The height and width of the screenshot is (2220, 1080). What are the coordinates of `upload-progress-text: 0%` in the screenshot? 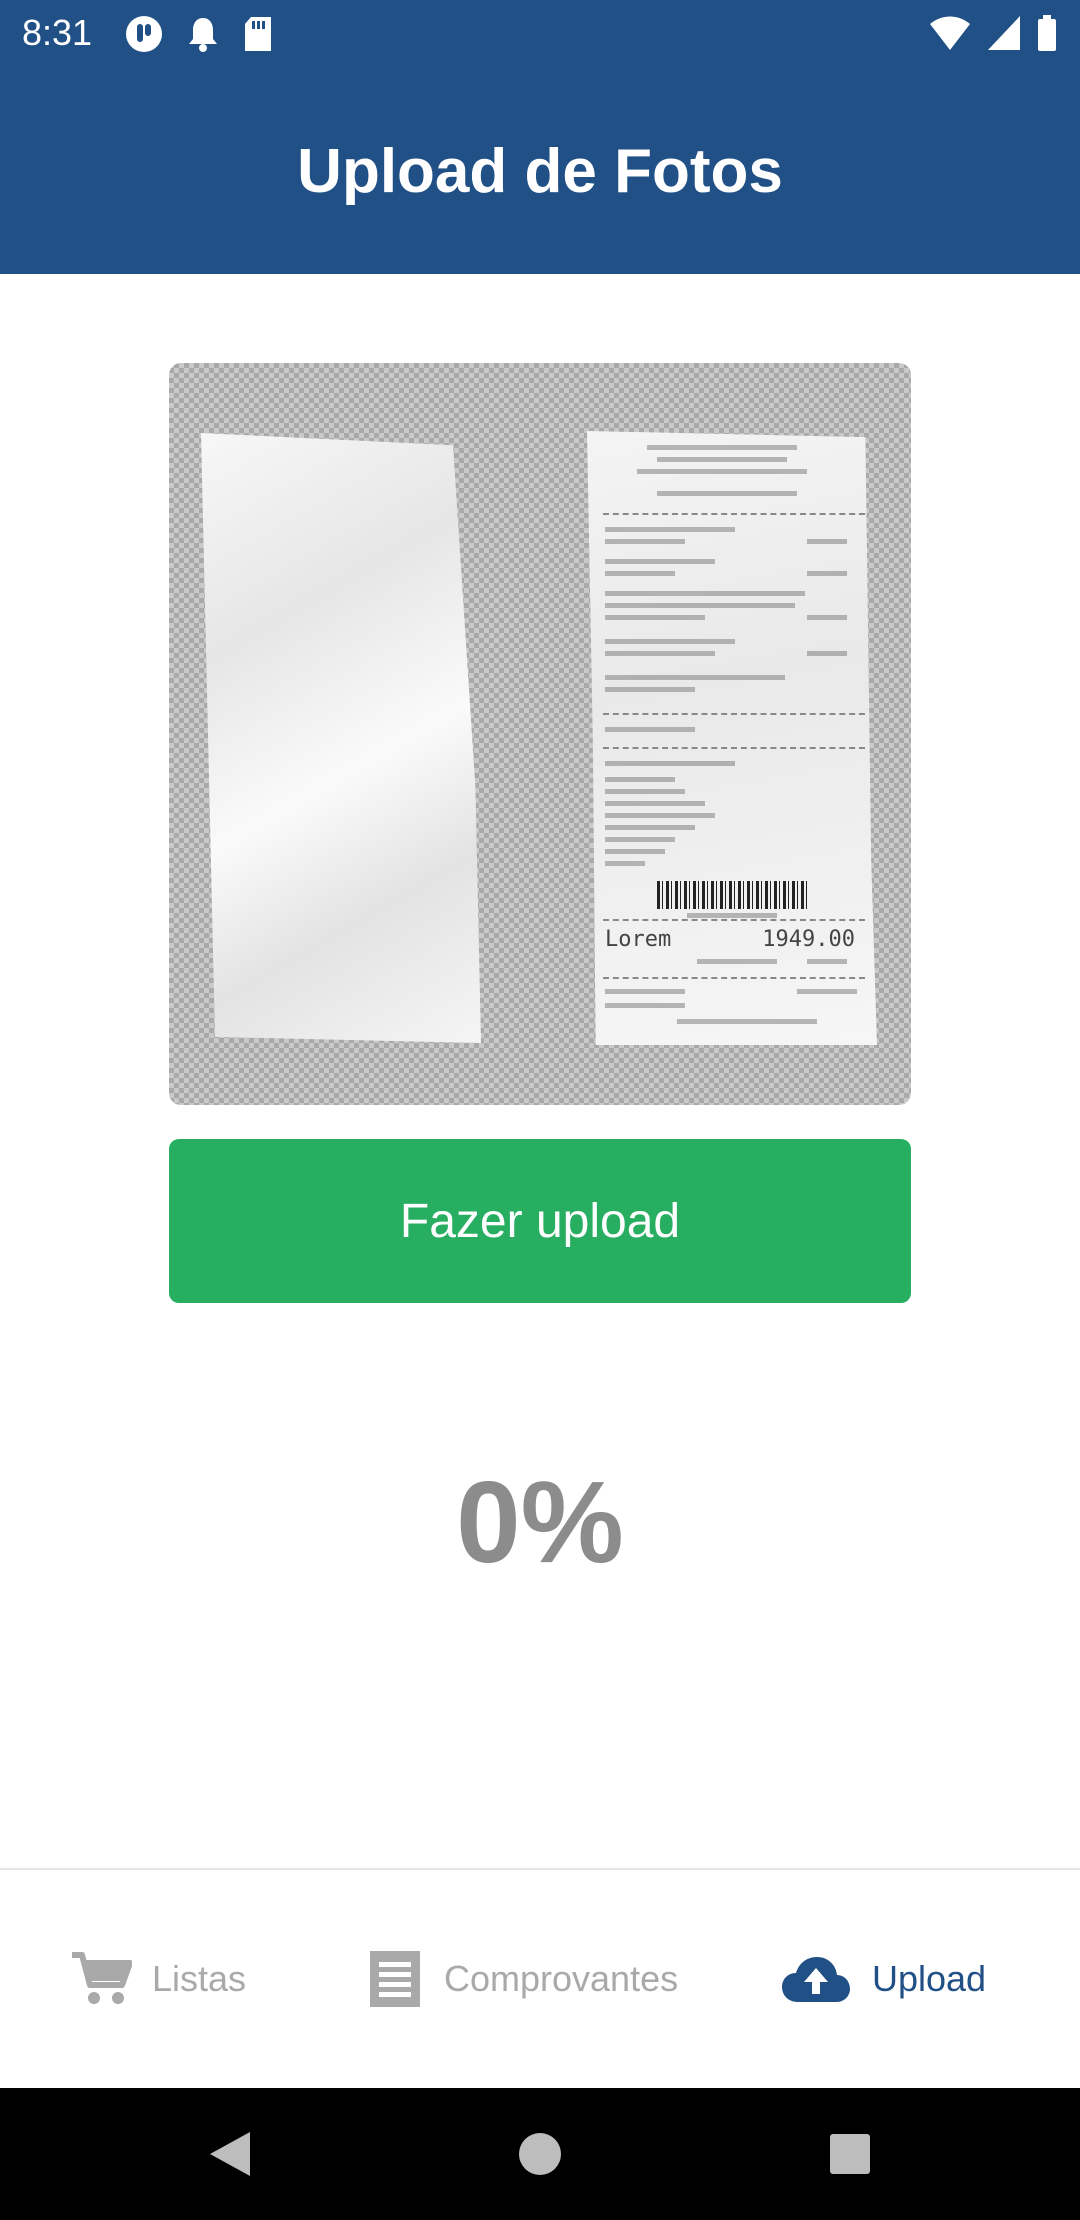 It's located at (540, 1522).